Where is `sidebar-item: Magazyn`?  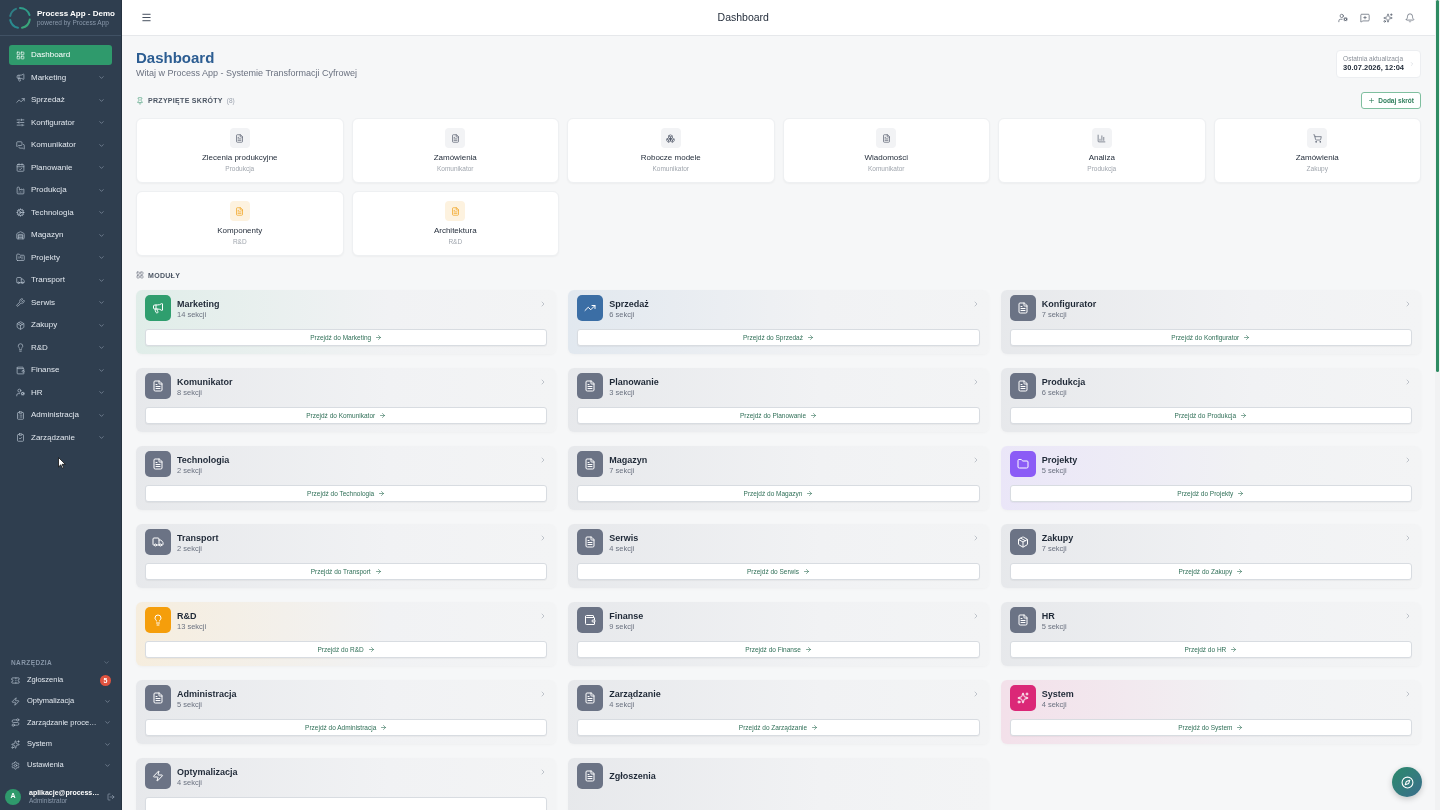 sidebar-item: Magazyn is located at coordinates (60, 235).